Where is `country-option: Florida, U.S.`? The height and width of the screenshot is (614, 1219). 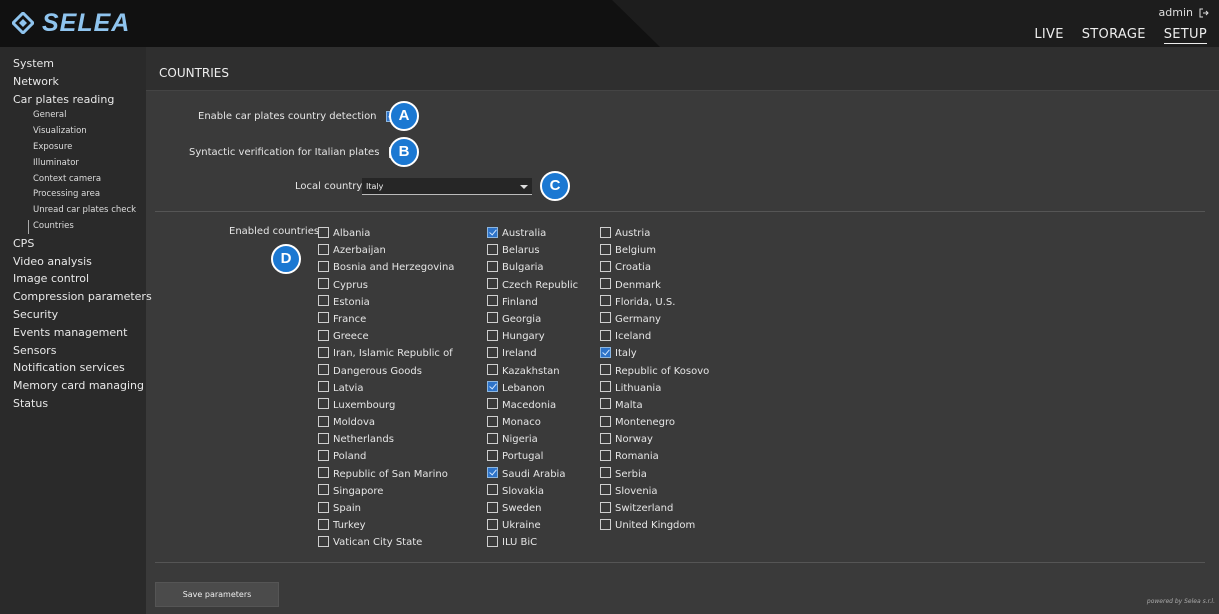
country-option: Florida, U.S. is located at coordinates (654, 302).